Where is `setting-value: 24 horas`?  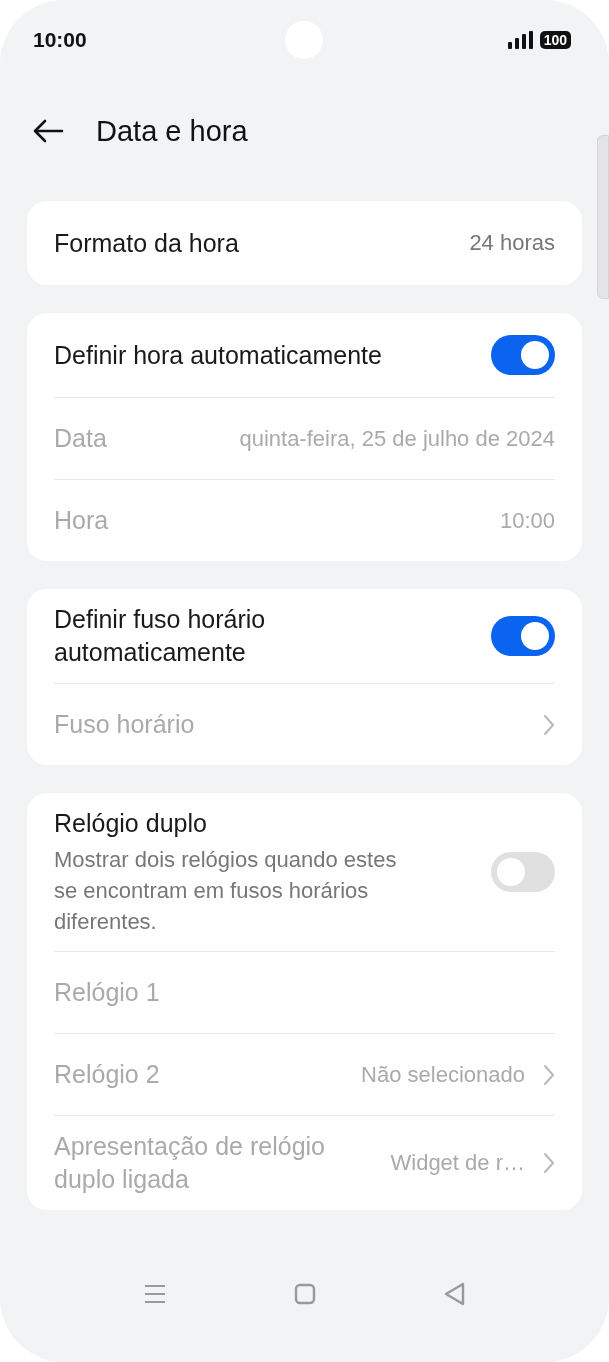 setting-value: 24 horas is located at coordinates (512, 243).